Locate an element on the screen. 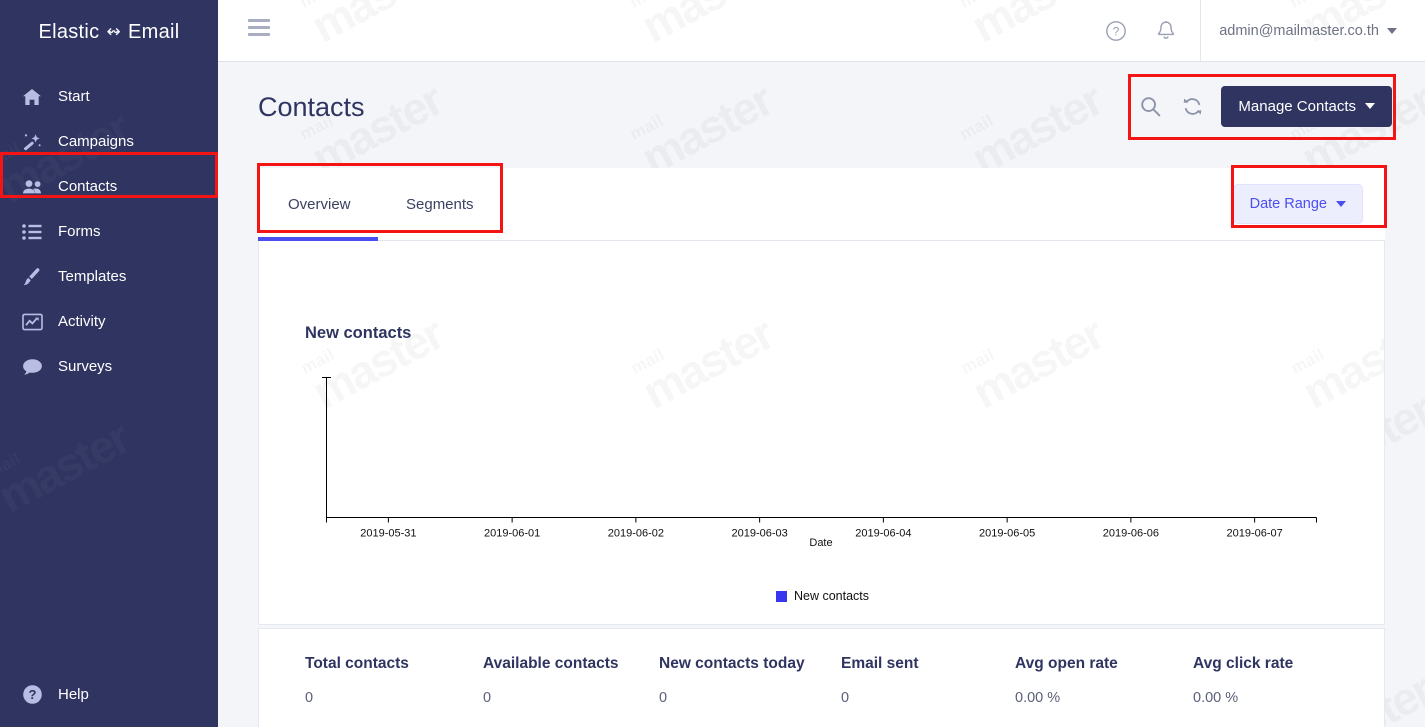  tab-label: Segments is located at coordinates (440, 204).